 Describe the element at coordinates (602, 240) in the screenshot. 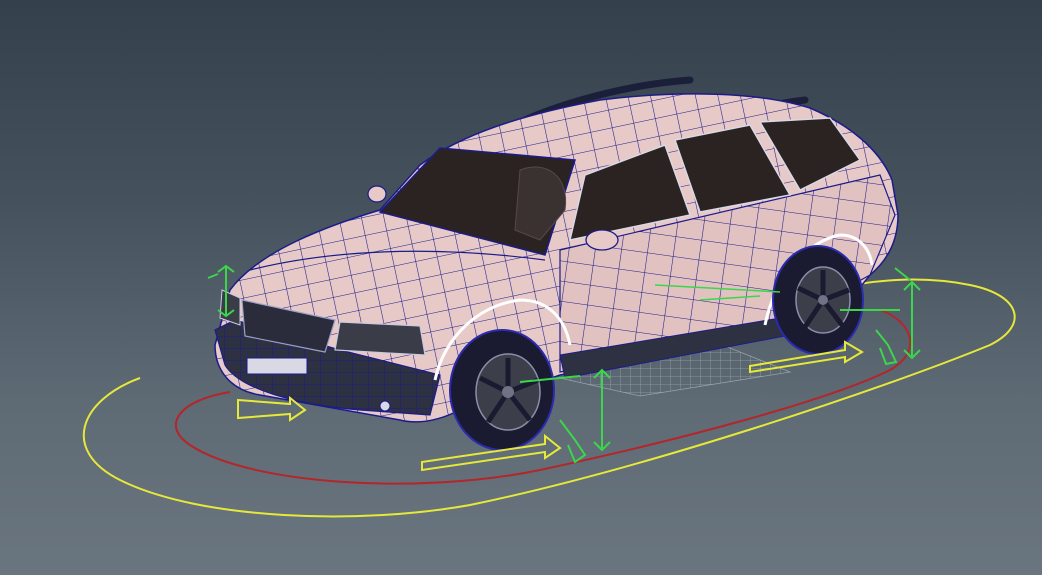

I see `side-mirror` at that location.